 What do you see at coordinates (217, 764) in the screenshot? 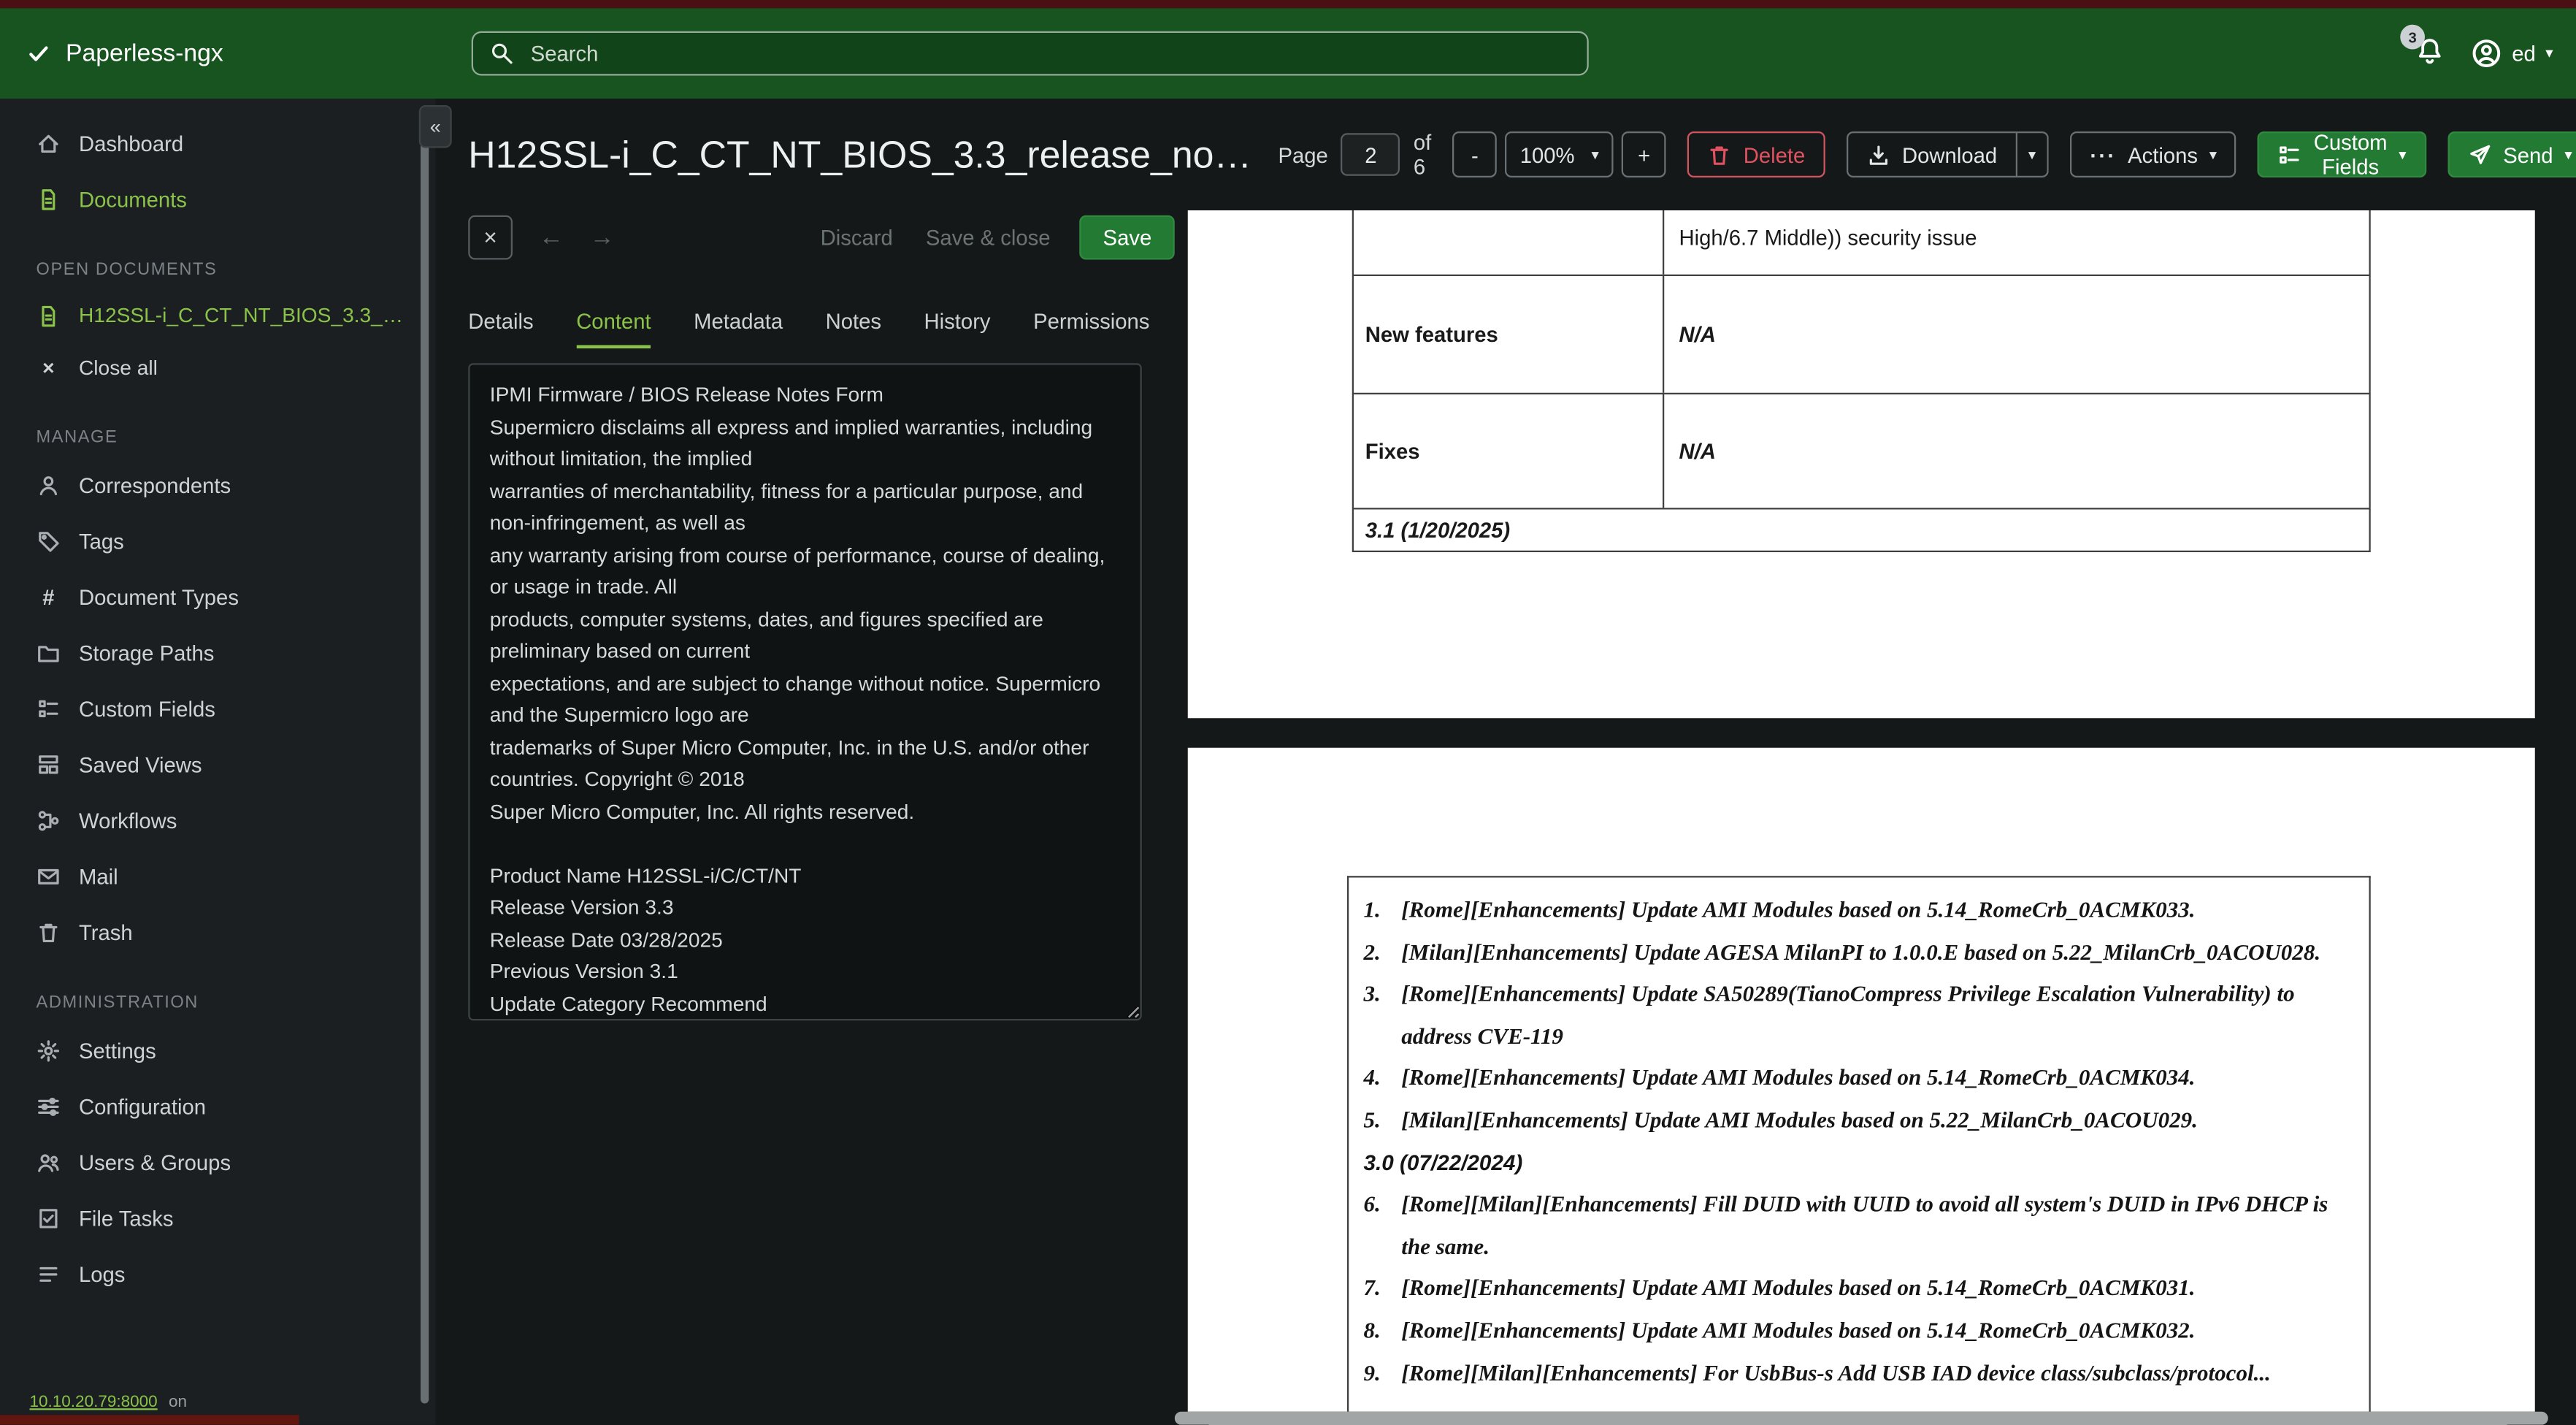
I see `sidebar-item-saved-views: Saved Views` at bounding box center [217, 764].